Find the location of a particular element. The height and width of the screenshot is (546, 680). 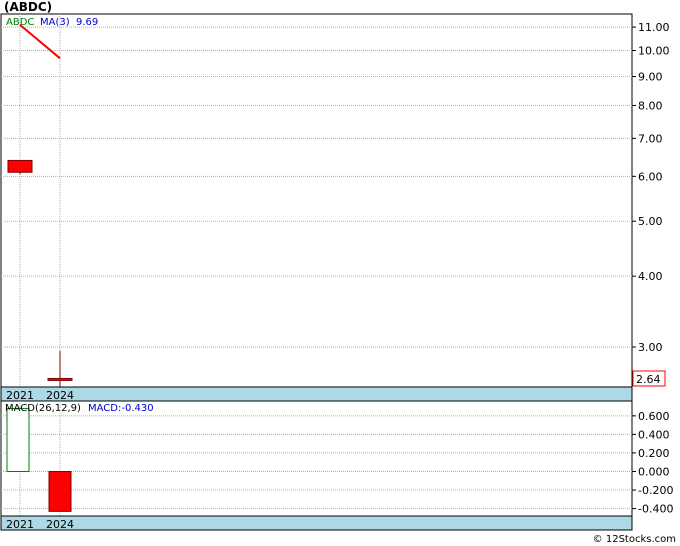

macd-tick-label: -0.400 is located at coordinates (655, 509).